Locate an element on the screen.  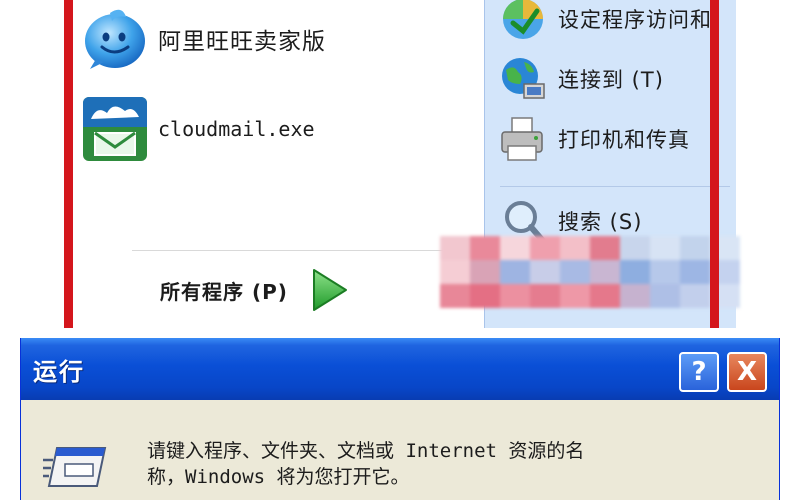
right-item-connect-to: 连接到 (T) is located at coordinates (580, 79).